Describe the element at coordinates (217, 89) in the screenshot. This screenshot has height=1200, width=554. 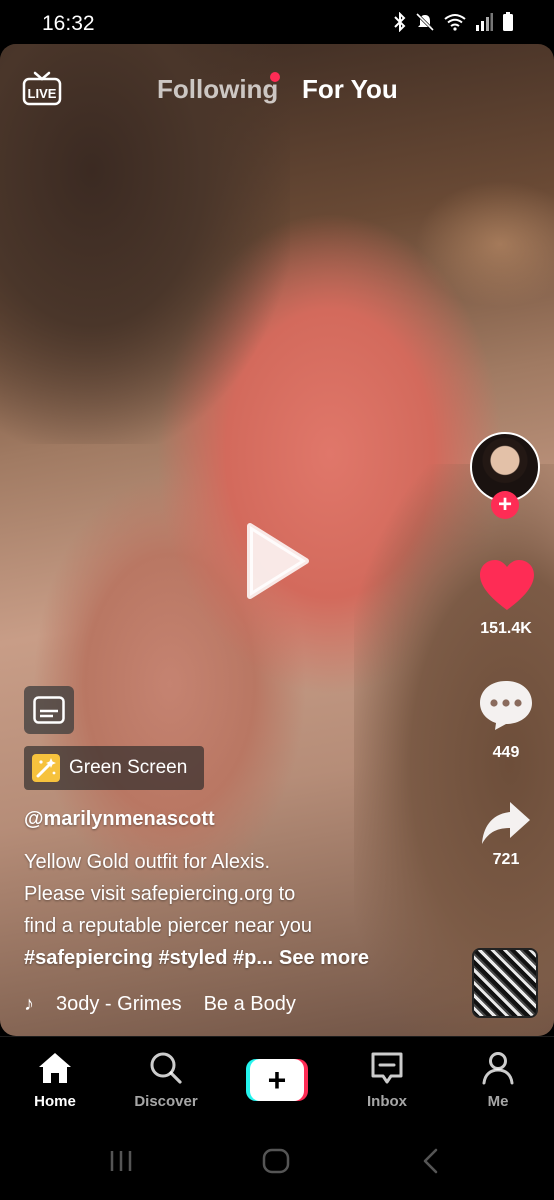
I see `tab-following: Following` at that location.